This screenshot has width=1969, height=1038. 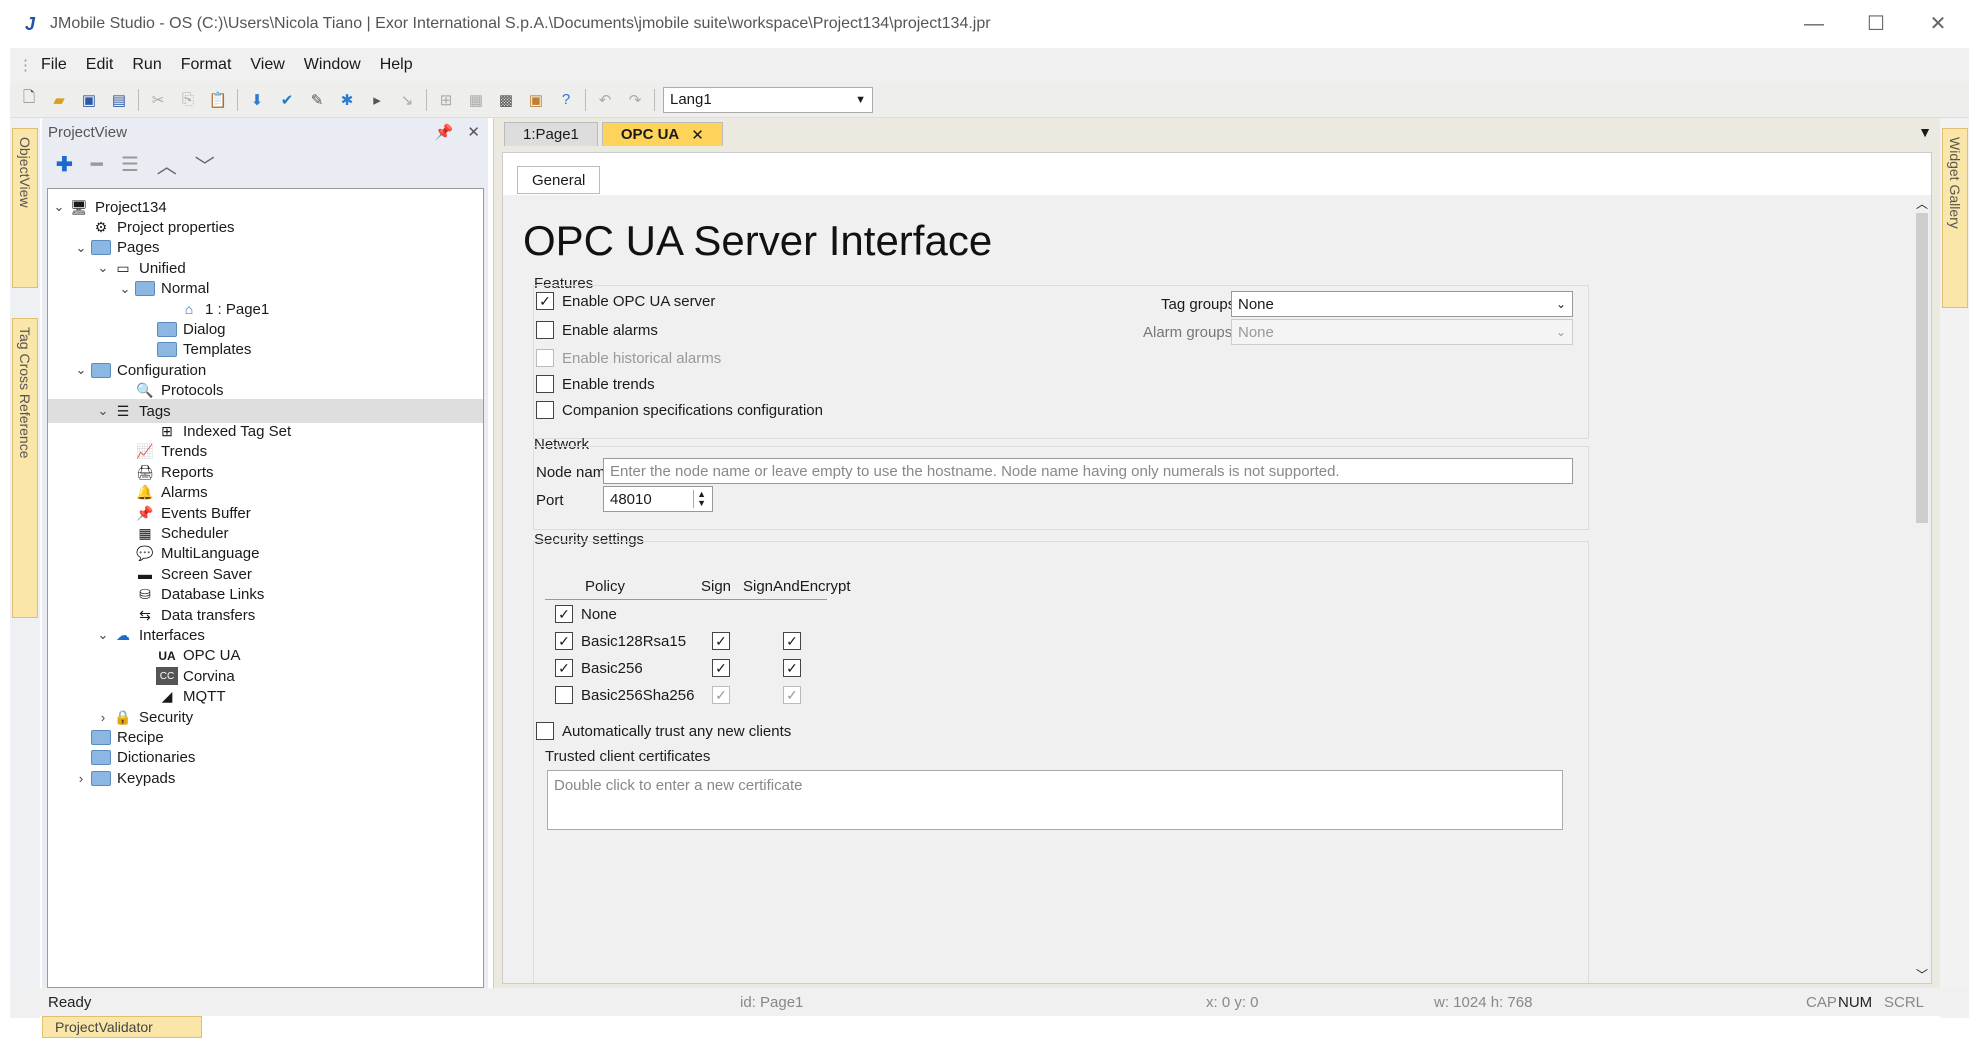 What do you see at coordinates (624, 695) in the screenshot?
I see `policy-checkbox-basic256sha256: Basic256Sha256` at bounding box center [624, 695].